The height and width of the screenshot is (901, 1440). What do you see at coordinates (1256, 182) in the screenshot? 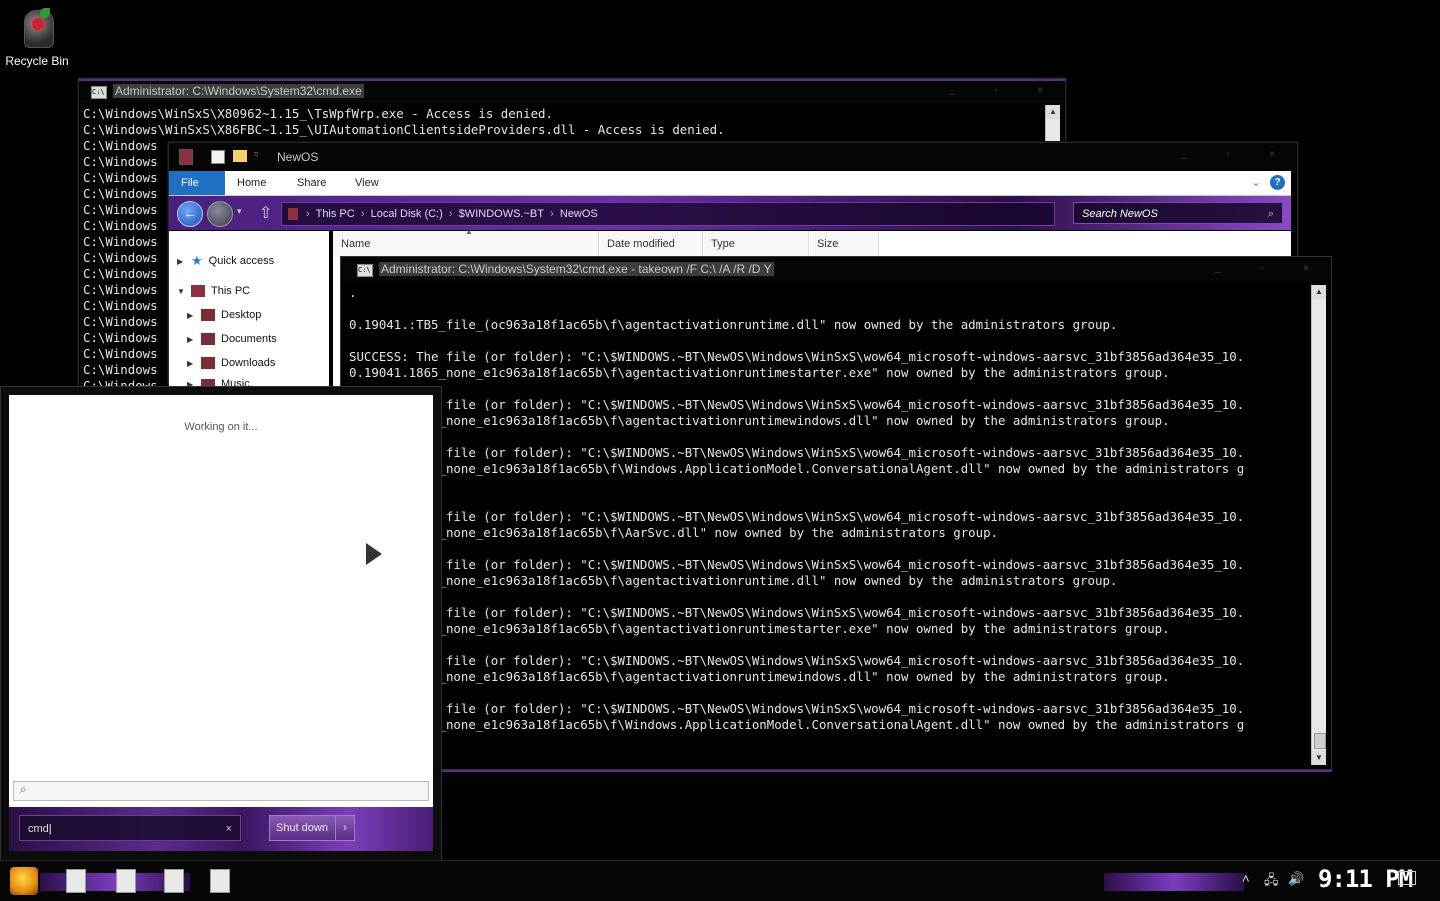
I see `expand-ribbon-icon: ⌄` at bounding box center [1256, 182].